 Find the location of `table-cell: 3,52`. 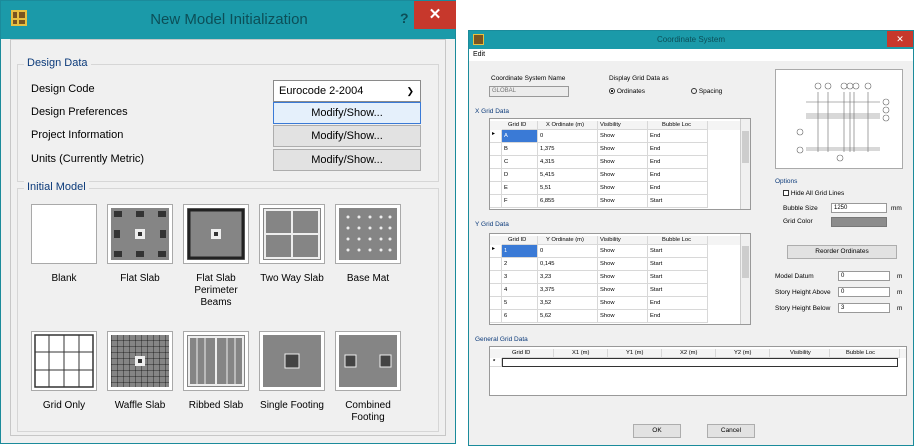

table-cell: 3,52 is located at coordinates (568, 303).